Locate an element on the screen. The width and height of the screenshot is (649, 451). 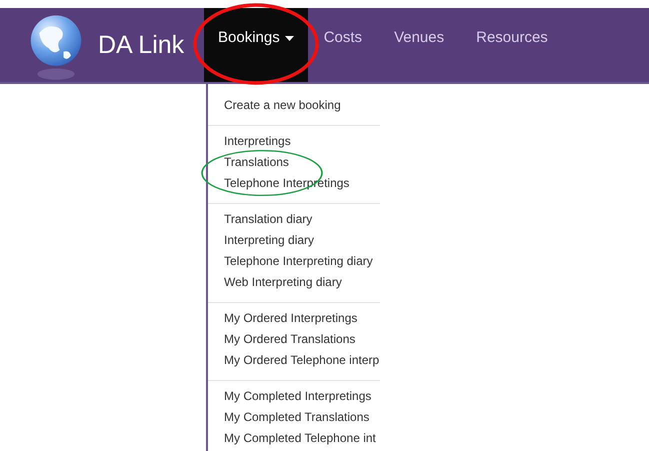
menu-item: Interpreting diary is located at coordinates (294, 240).